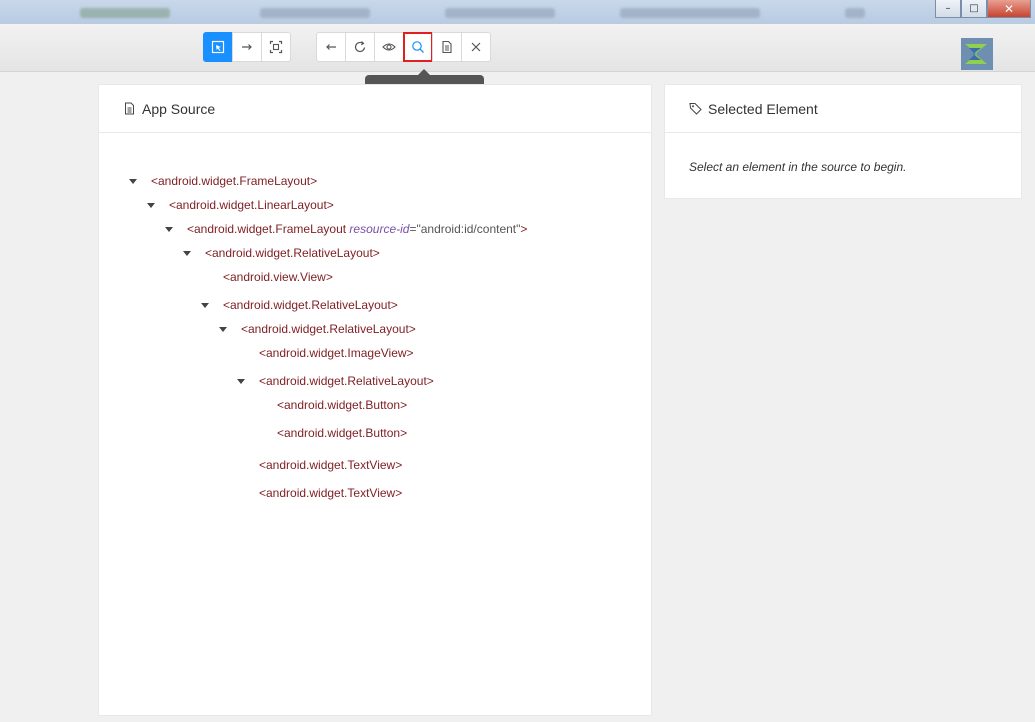 The height and width of the screenshot is (722, 1035). I want to click on tree-node-tag: <android.view.View>, so click(278, 277).